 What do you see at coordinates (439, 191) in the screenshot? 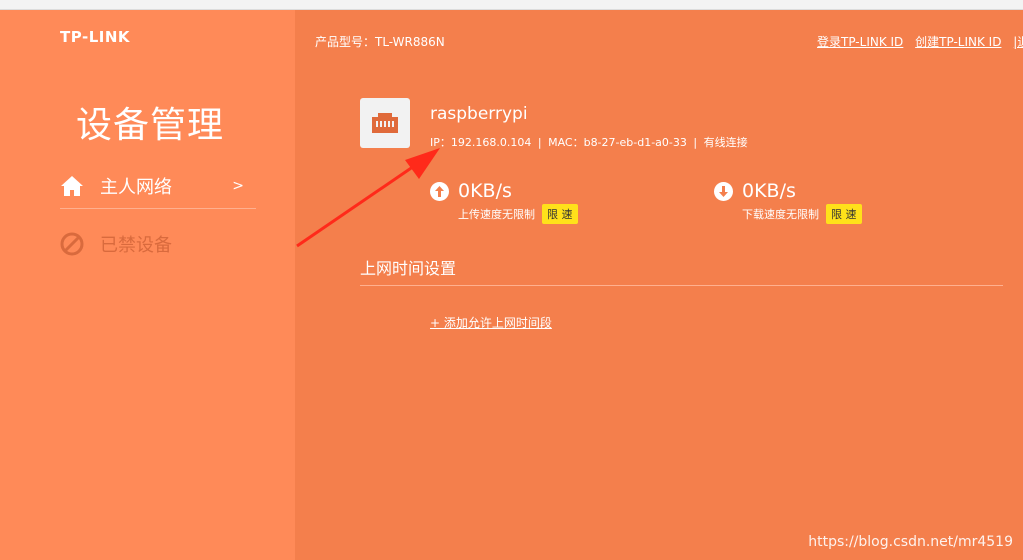
I see `arrow-up-circle-icon` at bounding box center [439, 191].